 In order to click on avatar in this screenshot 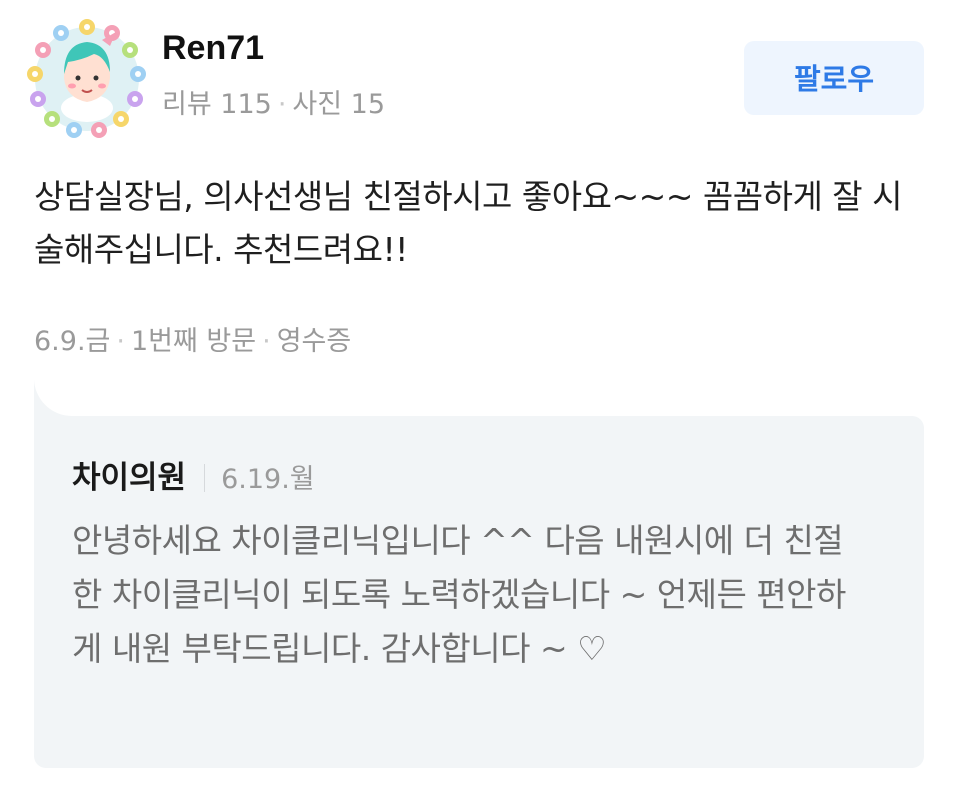, I will do `click(87, 79)`.